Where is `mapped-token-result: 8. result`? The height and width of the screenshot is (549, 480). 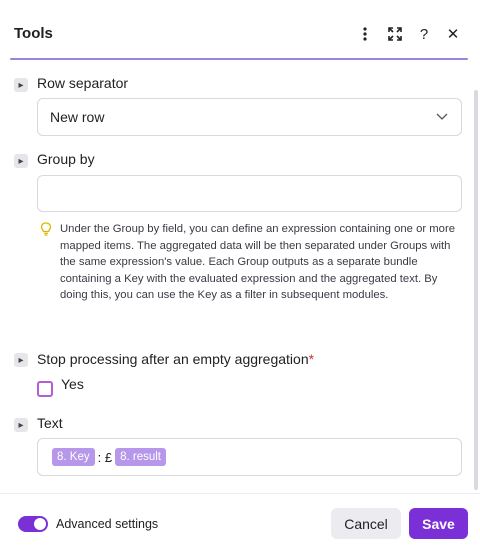 mapped-token-result: 8. result is located at coordinates (140, 457).